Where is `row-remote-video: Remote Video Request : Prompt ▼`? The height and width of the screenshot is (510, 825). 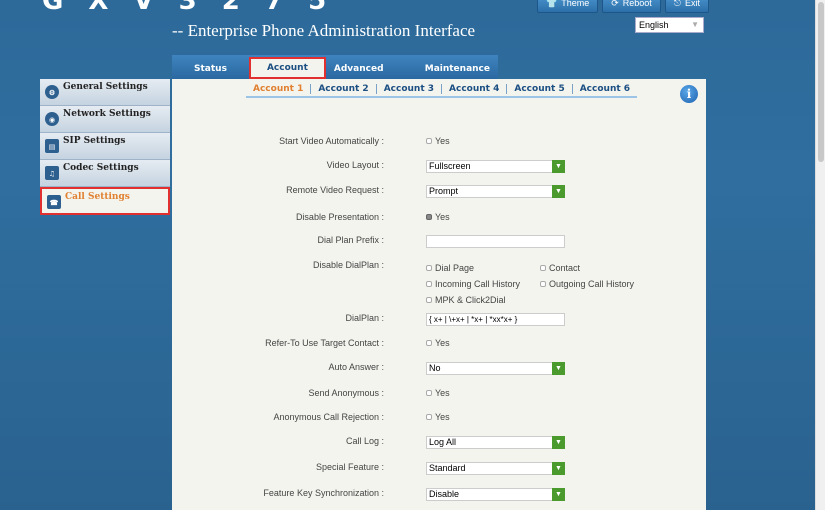 row-remote-video: Remote Video Request : Prompt ▼ is located at coordinates (439, 191).